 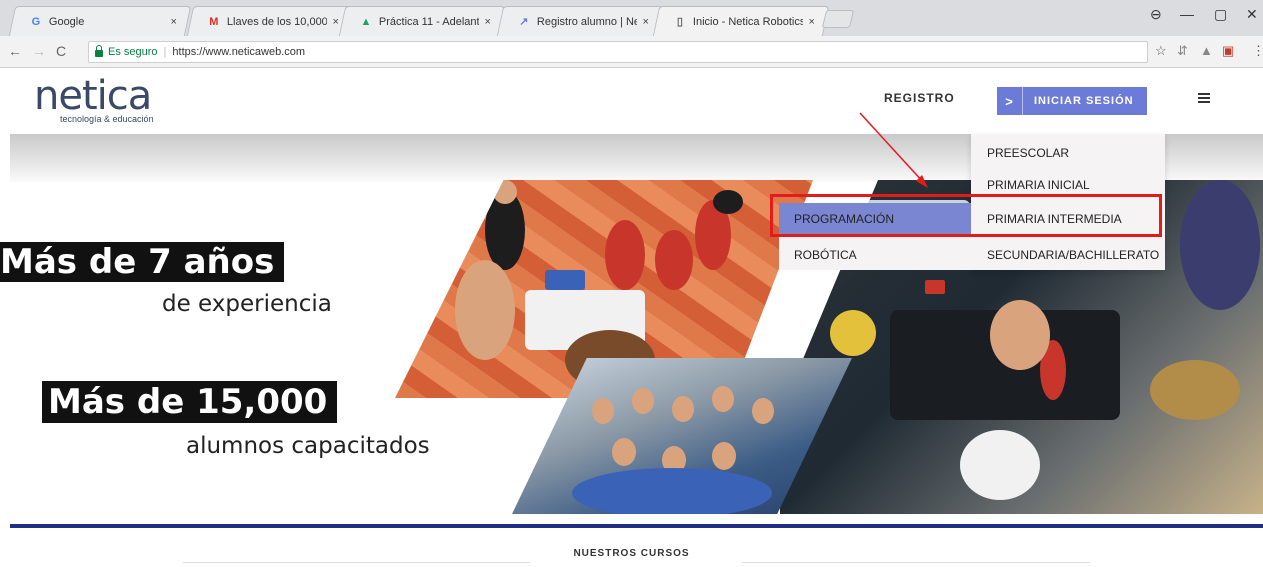 What do you see at coordinates (966, 215) in the screenshot?
I see `annotation-highlight-box` at bounding box center [966, 215].